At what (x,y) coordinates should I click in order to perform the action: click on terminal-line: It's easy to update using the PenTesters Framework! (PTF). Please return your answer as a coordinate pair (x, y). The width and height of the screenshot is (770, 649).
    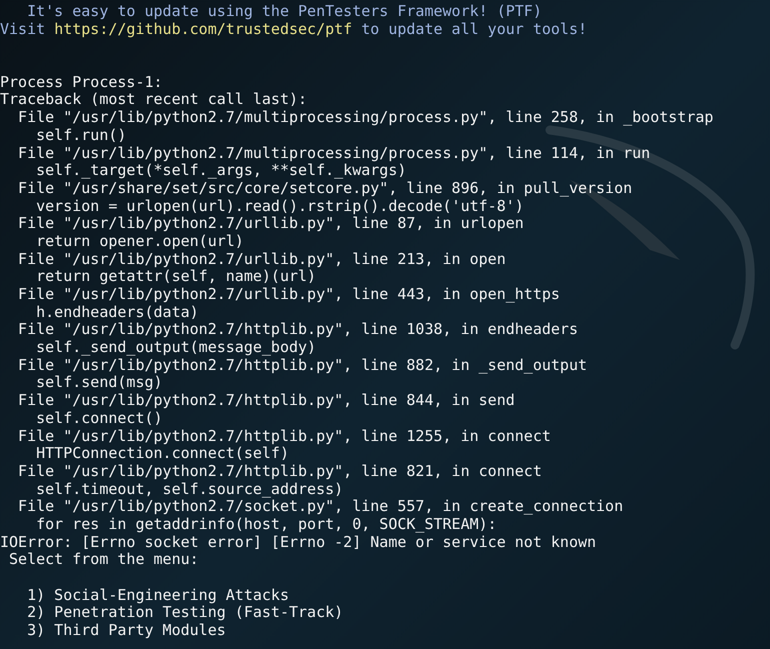
    Looking at the image, I should click on (284, 12).